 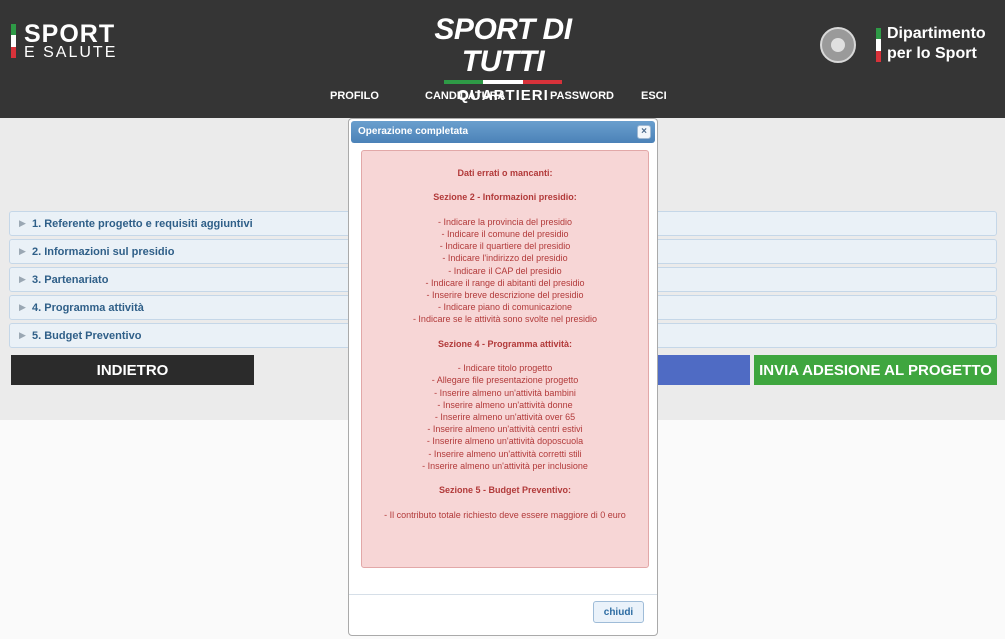 What do you see at coordinates (70, 34) in the screenshot?
I see `logo-left-line1: SPORT` at bounding box center [70, 34].